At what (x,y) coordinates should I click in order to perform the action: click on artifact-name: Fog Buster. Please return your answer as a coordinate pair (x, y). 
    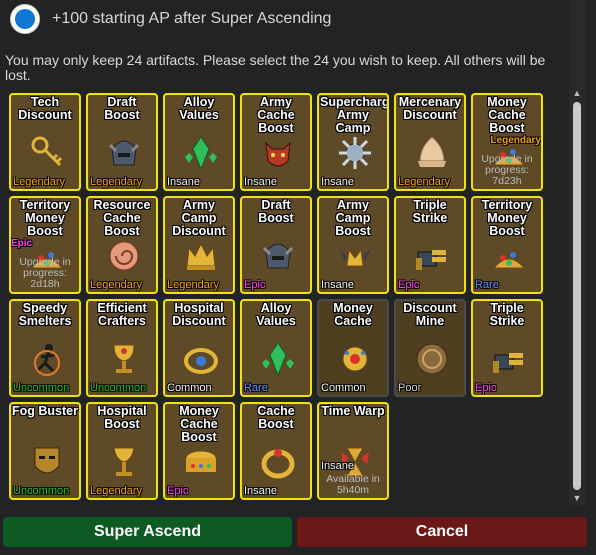
    Looking at the image, I should click on (45, 411).